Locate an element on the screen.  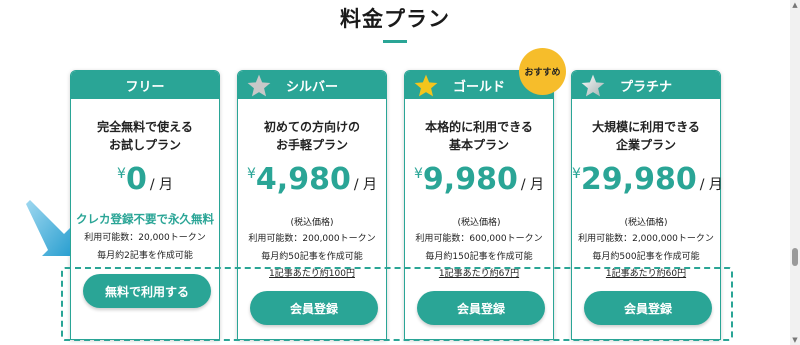
title-underline is located at coordinates (395, 41).